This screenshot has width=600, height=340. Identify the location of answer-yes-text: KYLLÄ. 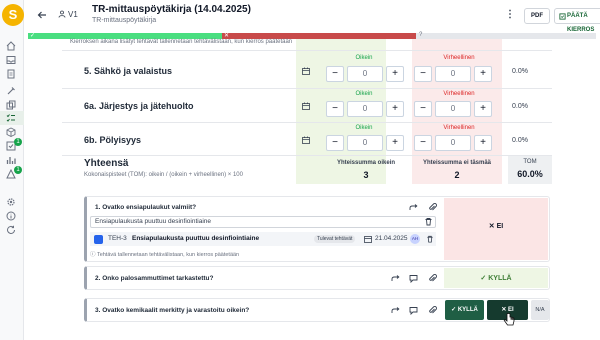
(500, 278).